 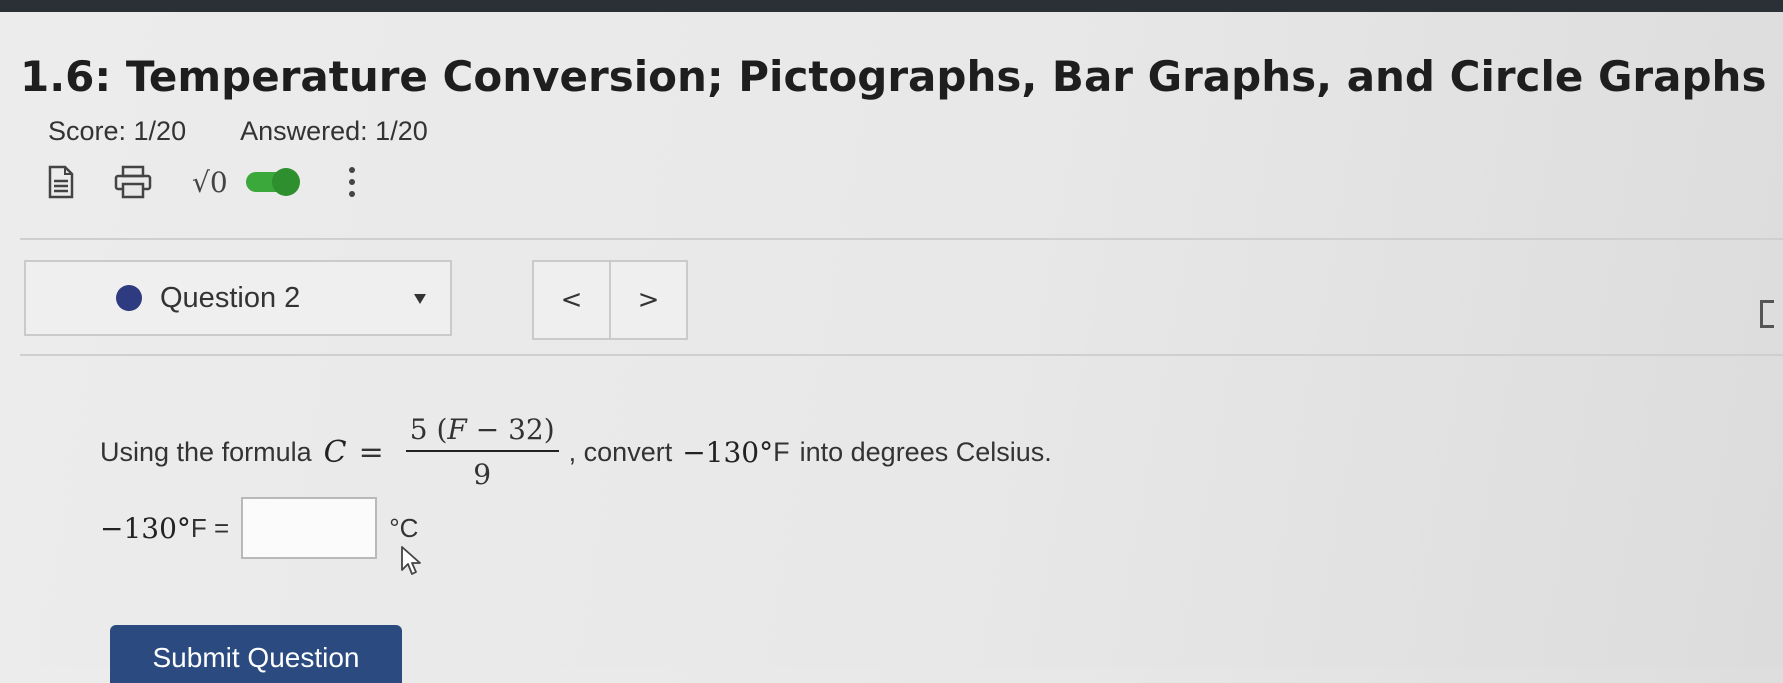 I want to click on next-question-button: >, so click(x=647, y=300).